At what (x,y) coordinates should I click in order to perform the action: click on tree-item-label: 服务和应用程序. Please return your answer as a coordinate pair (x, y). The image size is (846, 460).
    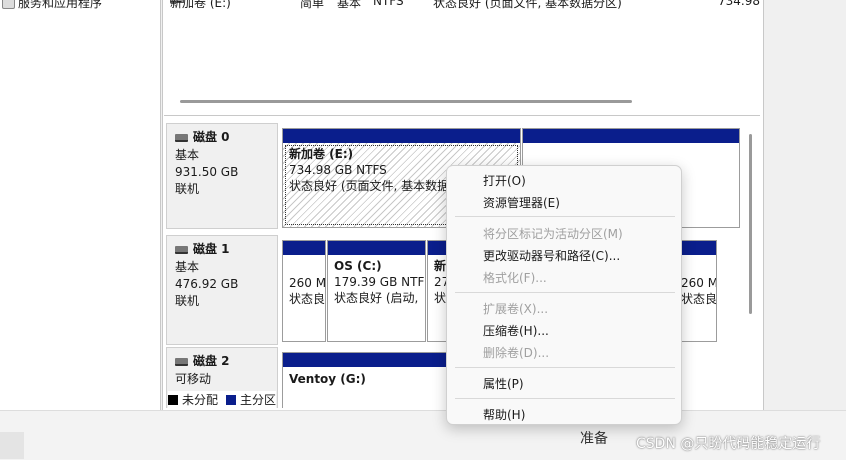
    Looking at the image, I should click on (60, 5).